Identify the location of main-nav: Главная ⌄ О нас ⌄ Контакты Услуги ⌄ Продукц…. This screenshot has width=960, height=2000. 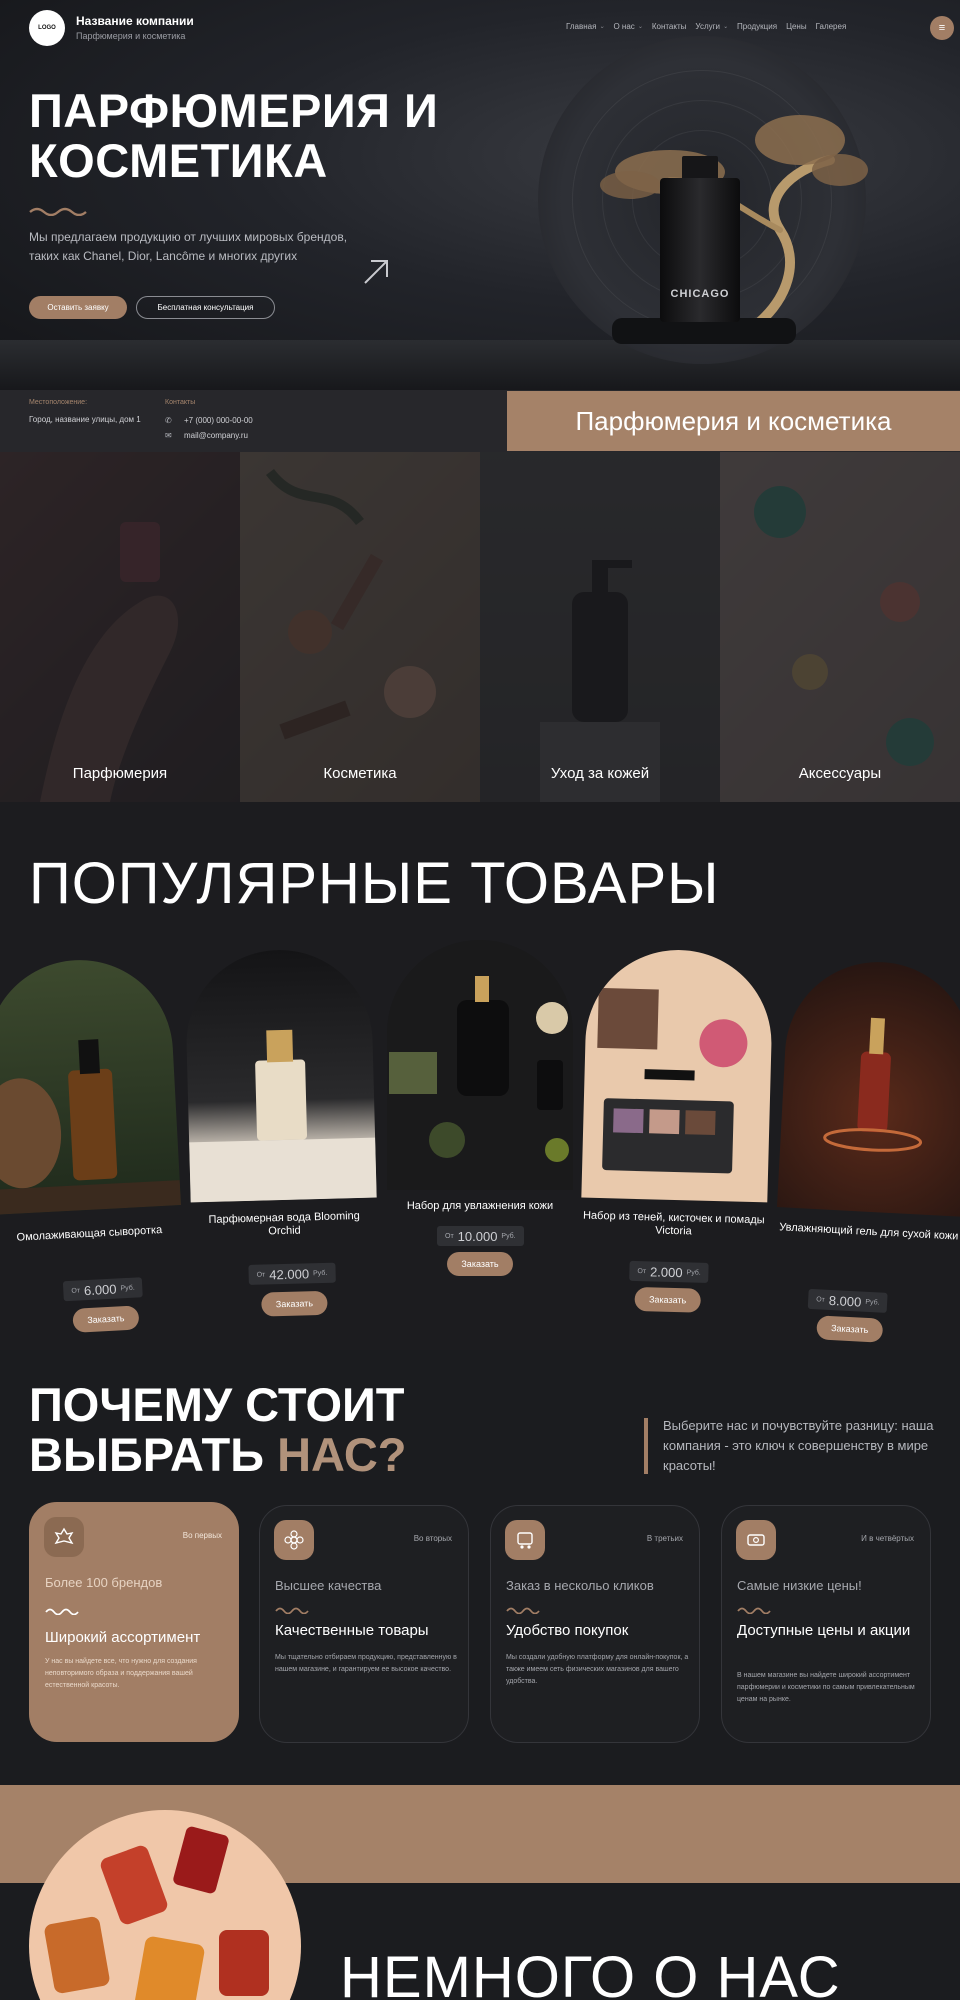
(706, 26).